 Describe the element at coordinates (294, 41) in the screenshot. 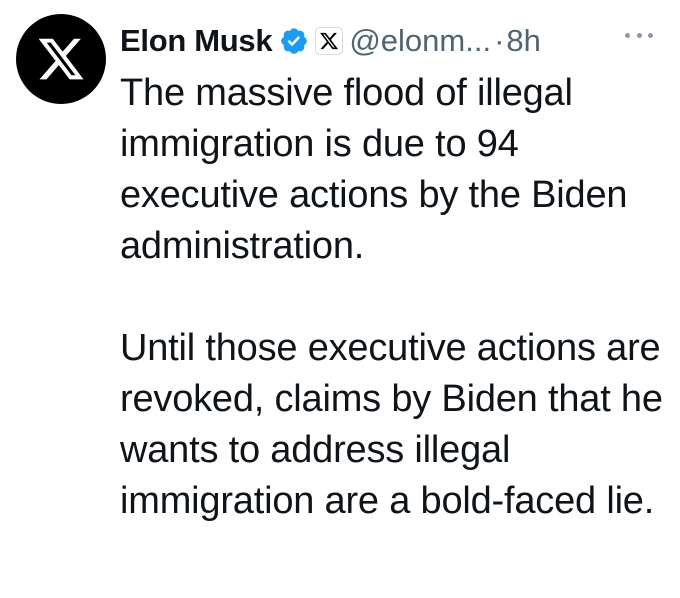

I see `verified-badge-icon` at that location.